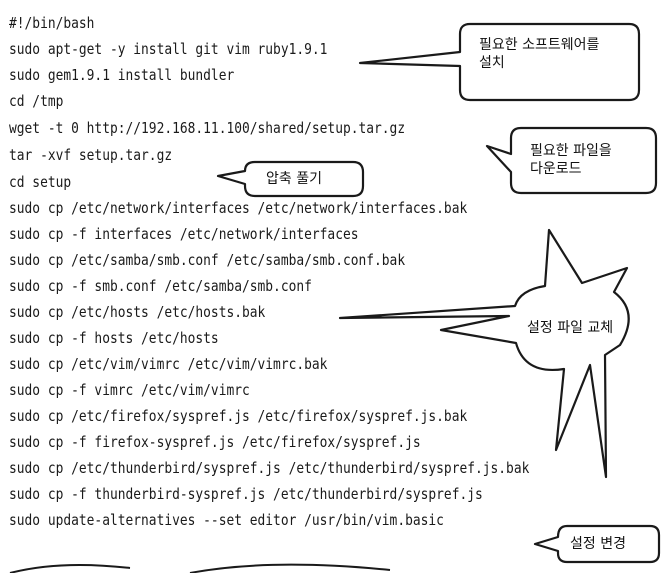 The height and width of the screenshot is (573, 663). What do you see at coordinates (598, 544) in the screenshot?
I see `callout-change-setting-text: 설정 변경` at bounding box center [598, 544].